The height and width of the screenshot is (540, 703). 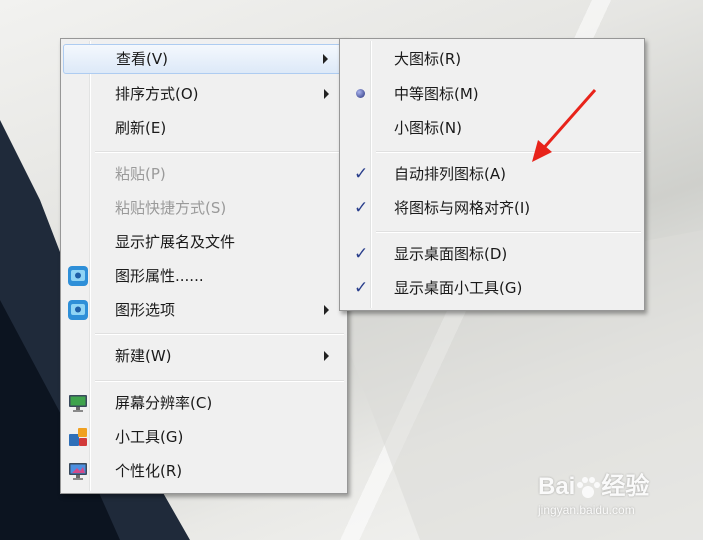 What do you see at coordinates (149, 437) in the screenshot?
I see `menu-item-label: 小工具(G)` at bounding box center [149, 437].